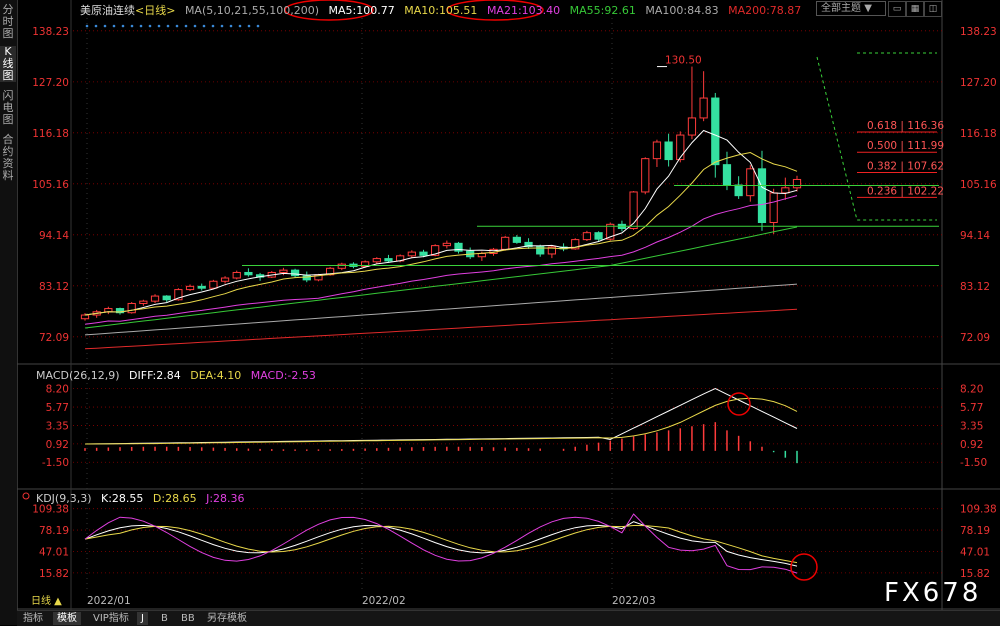 The image size is (1000, 626). Describe the element at coordinates (971, 426) in the screenshot. I see `macd-tick-right: 3.35` at that location.